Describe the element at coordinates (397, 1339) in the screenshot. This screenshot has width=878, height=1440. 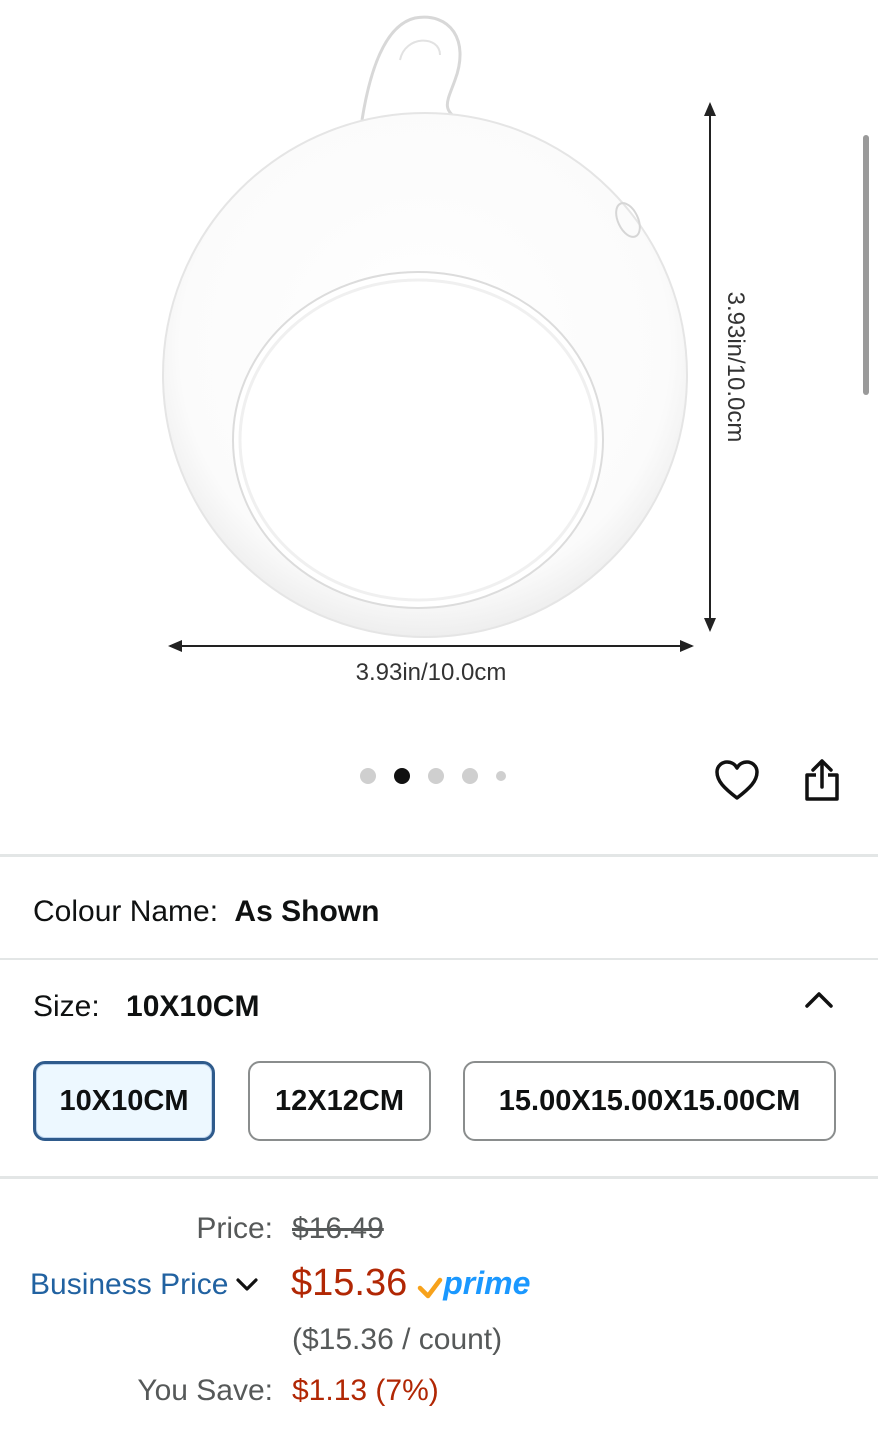
I see `unit-price: ($15.36 / count)` at that location.